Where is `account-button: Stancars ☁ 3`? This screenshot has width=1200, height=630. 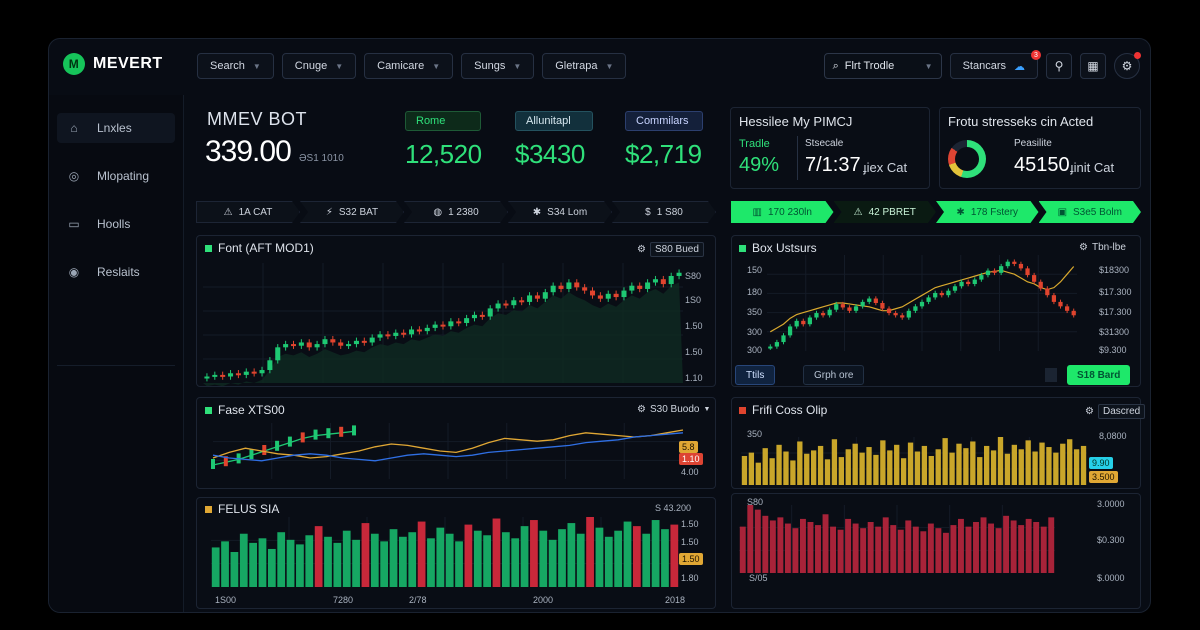 account-button: Stancars ☁ 3 is located at coordinates (995, 64).